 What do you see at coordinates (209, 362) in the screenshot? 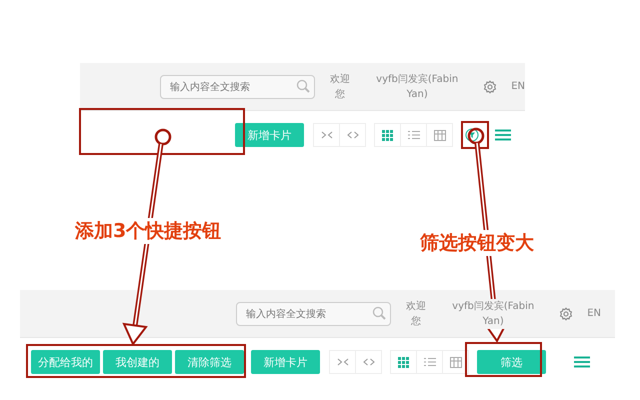
I see `quick-filter-button: 清除筛选` at bounding box center [209, 362].